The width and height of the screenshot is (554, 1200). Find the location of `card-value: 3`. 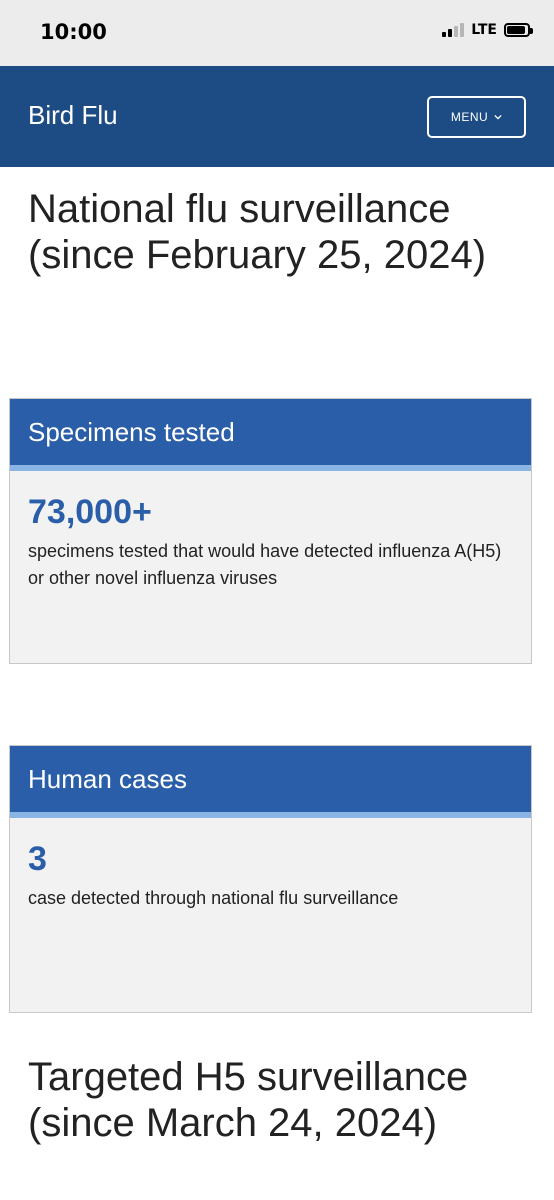

card-value: 3 is located at coordinates (37, 859).